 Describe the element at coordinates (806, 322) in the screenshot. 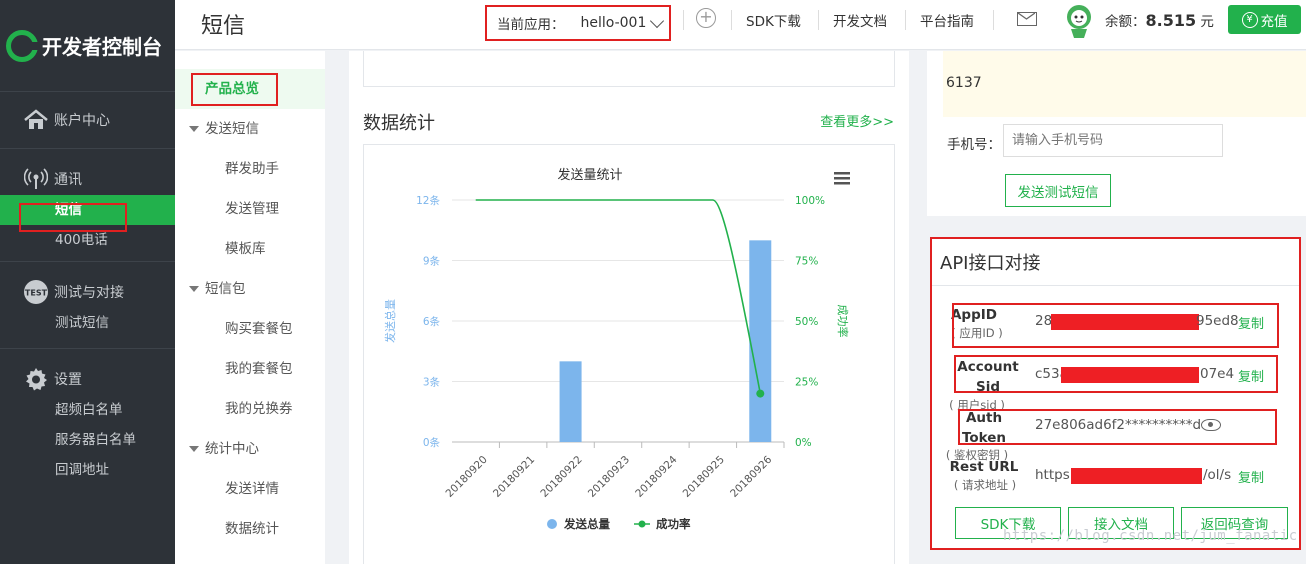

I see `y-right-tick-label: 50%` at that location.